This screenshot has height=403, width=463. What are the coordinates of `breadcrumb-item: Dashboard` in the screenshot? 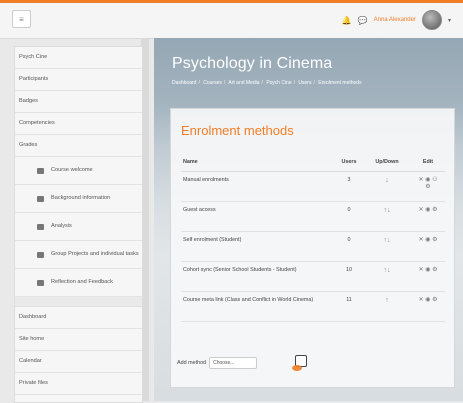 It's located at (184, 83).